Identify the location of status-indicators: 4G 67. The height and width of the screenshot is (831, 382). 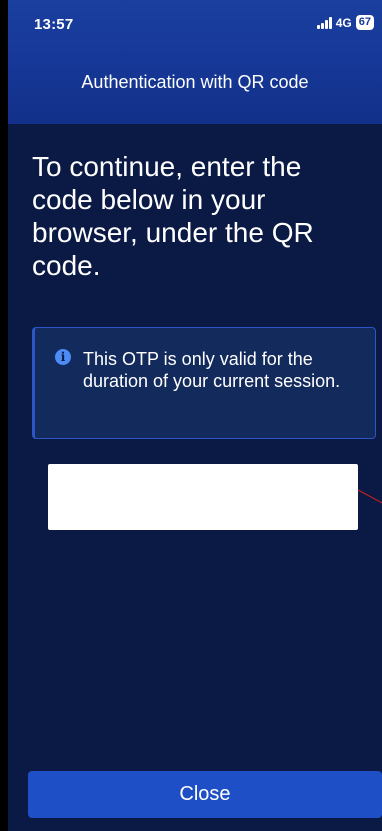
(345, 22).